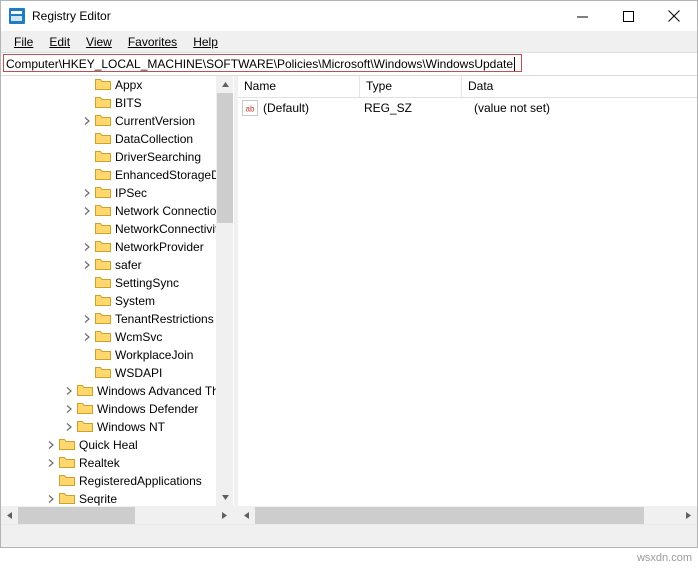 Image resolution: width=698 pixels, height=571 pixels. Describe the element at coordinates (109, 85) in the screenshot. I see `tree-item: Appx` at that location.